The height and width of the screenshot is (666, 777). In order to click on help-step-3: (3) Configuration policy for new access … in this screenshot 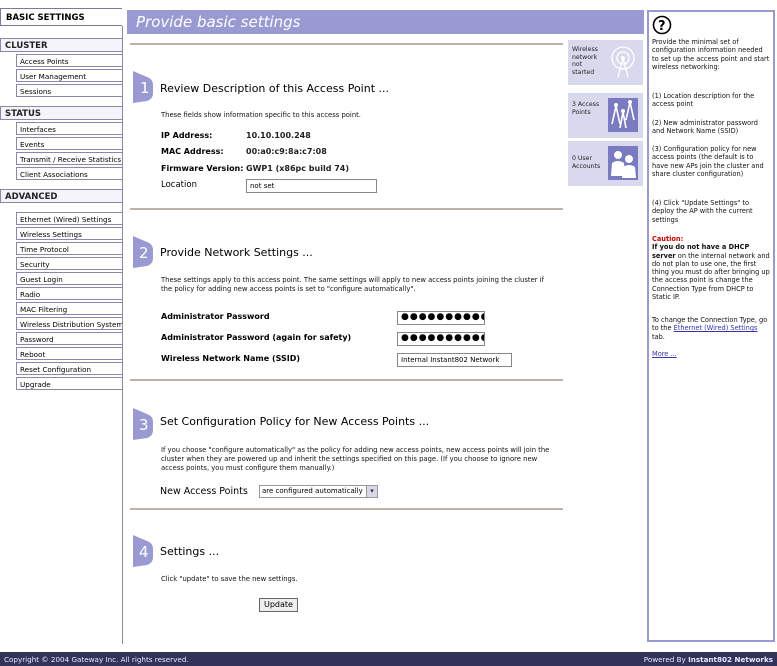, I will do `click(708, 161)`.